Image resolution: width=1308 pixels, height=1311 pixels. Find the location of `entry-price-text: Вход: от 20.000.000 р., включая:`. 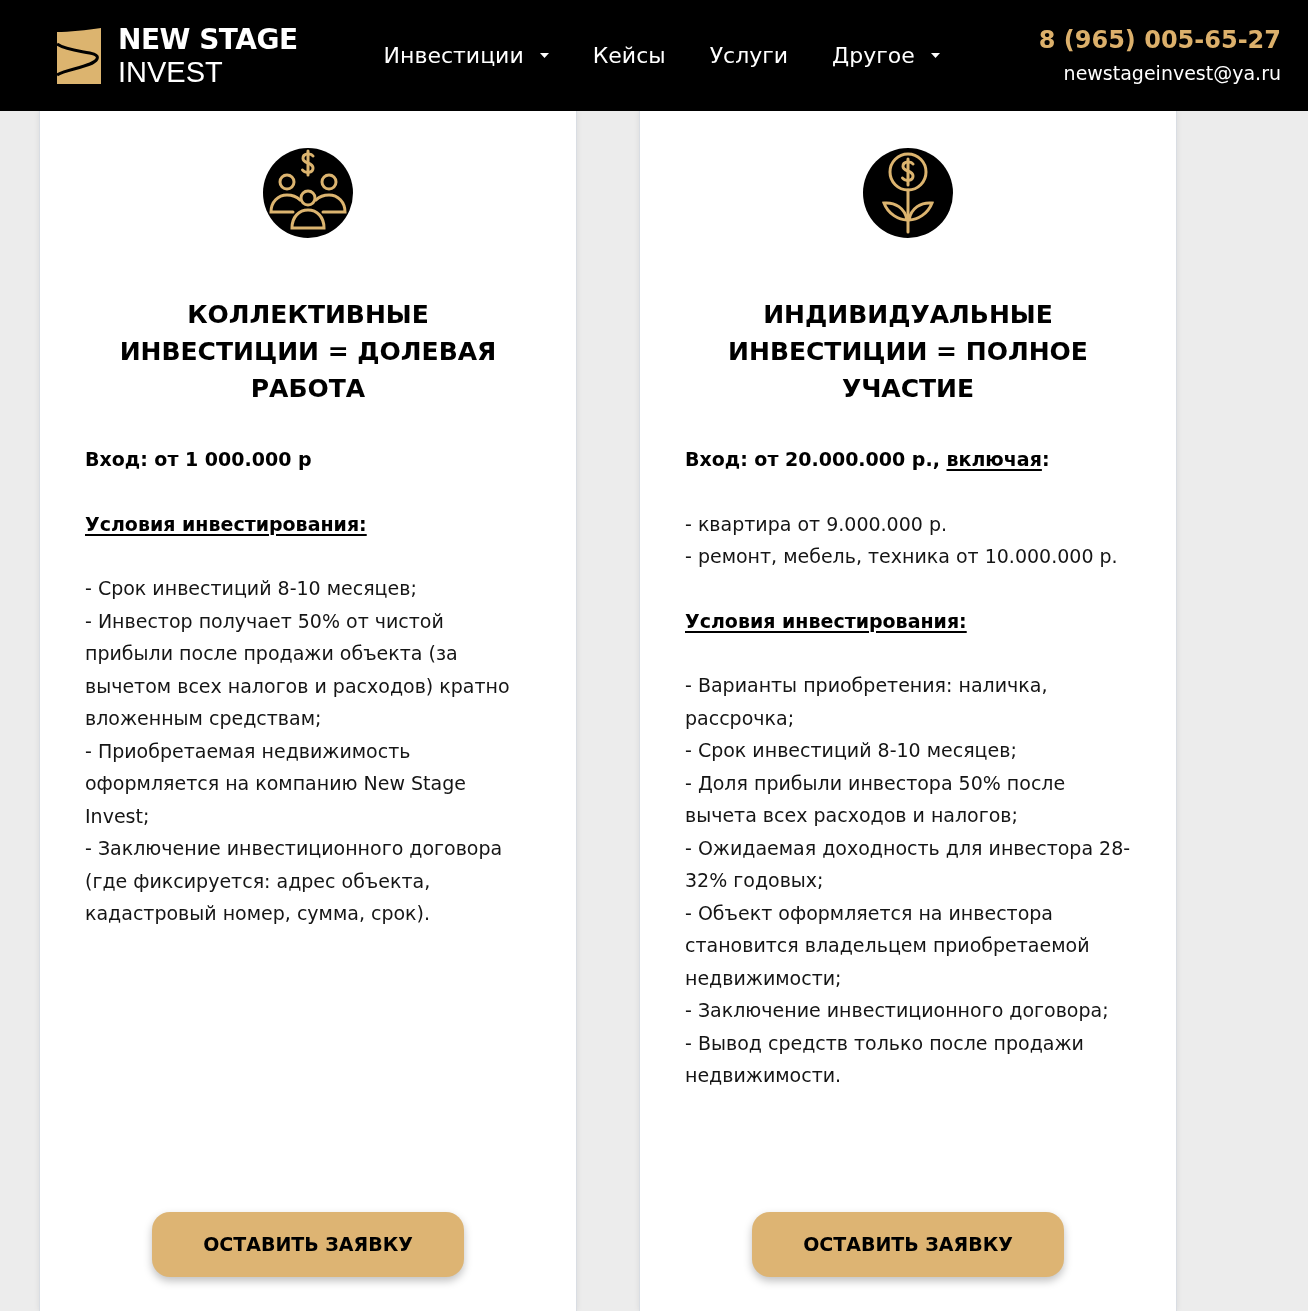

entry-price-text: Вход: от 20.000.000 р., включая: is located at coordinates (868, 459).